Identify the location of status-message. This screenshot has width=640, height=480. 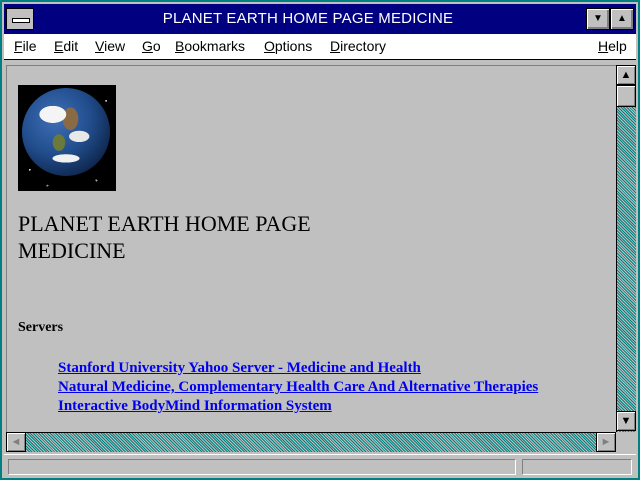
(262, 467).